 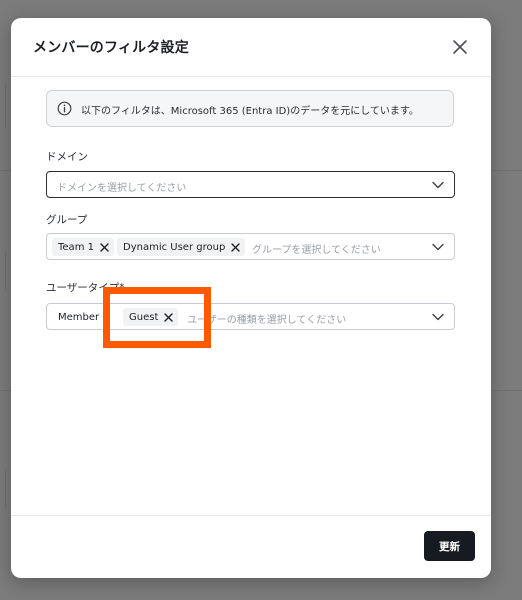 I want to click on dialog-header: メンバーのフィルタ設定, so click(x=251, y=47).